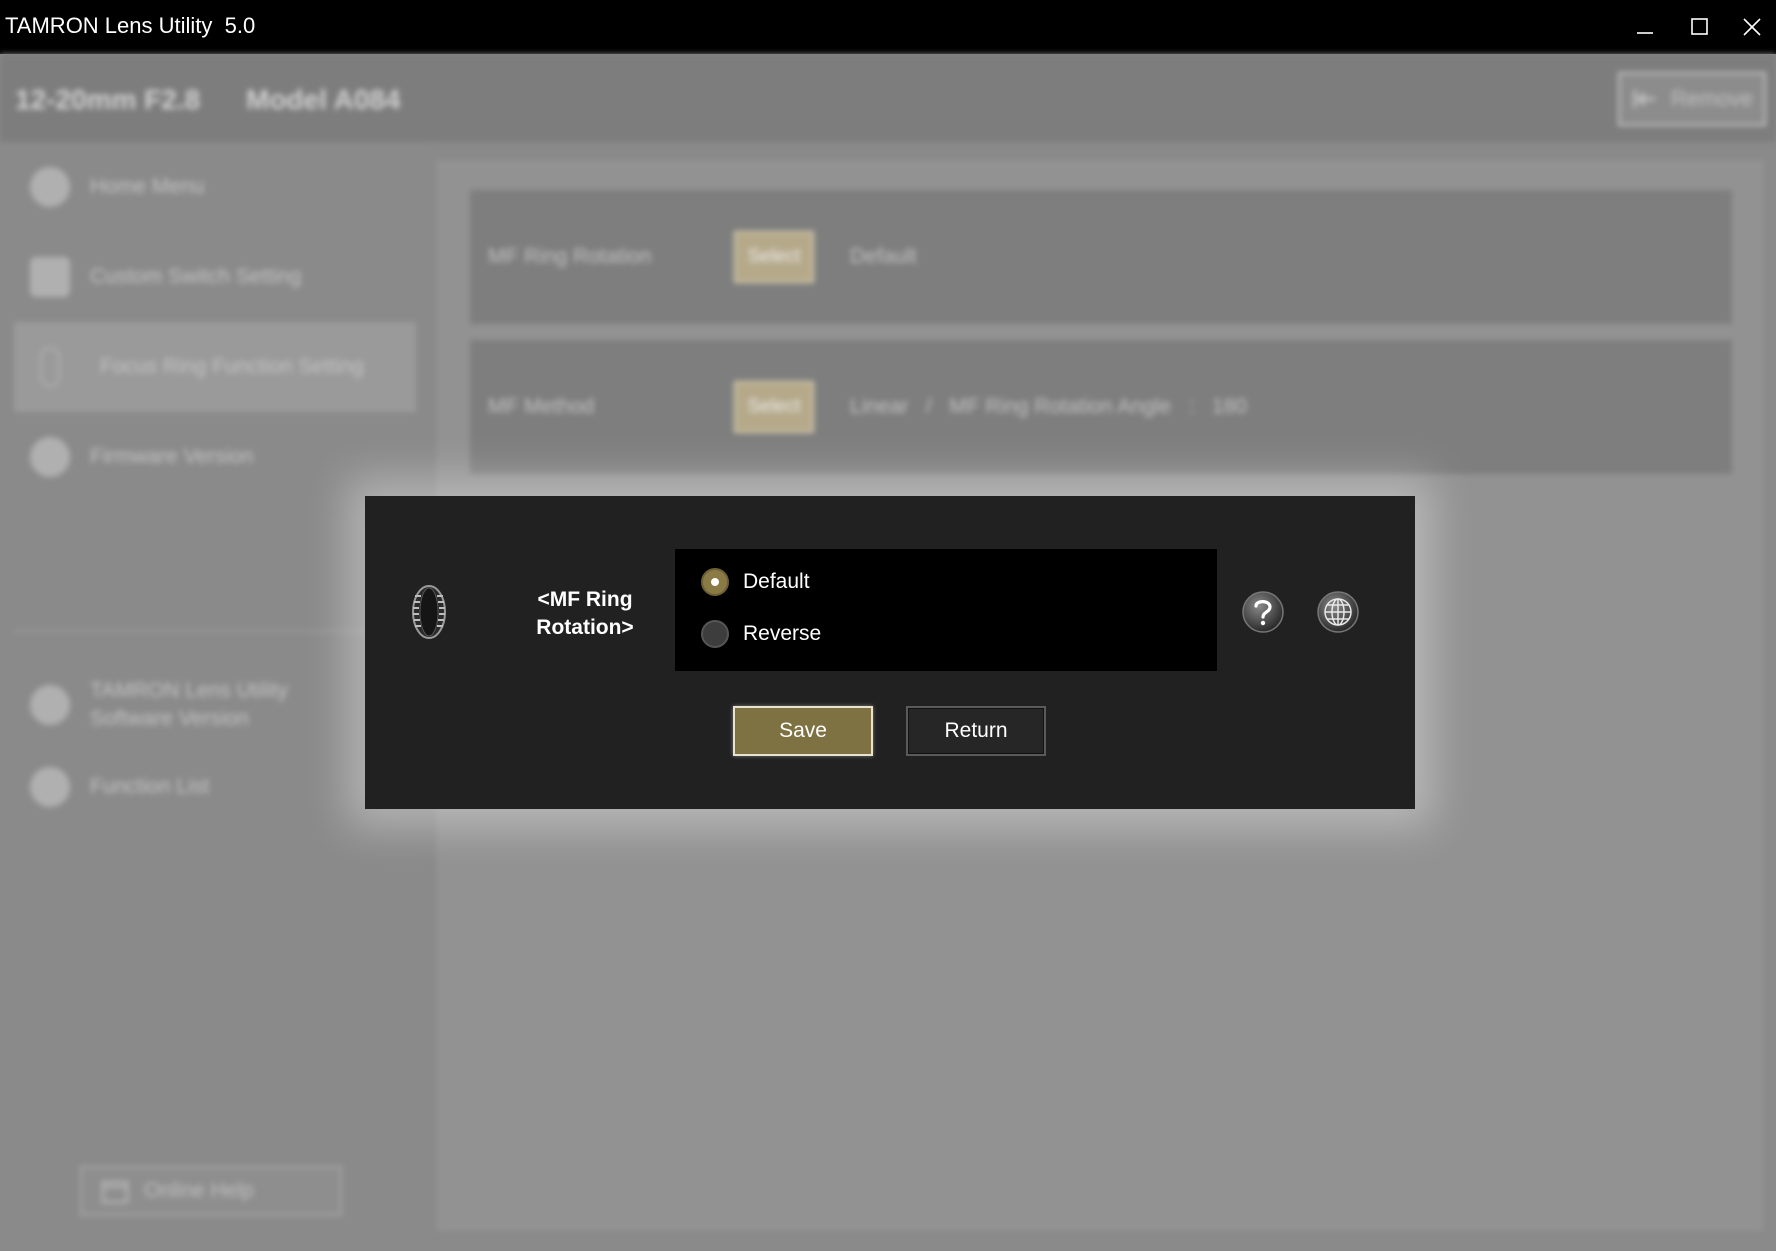  What do you see at coordinates (50, 705) in the screenshot?
I see `info-icon` at bounding box center [50, 705].